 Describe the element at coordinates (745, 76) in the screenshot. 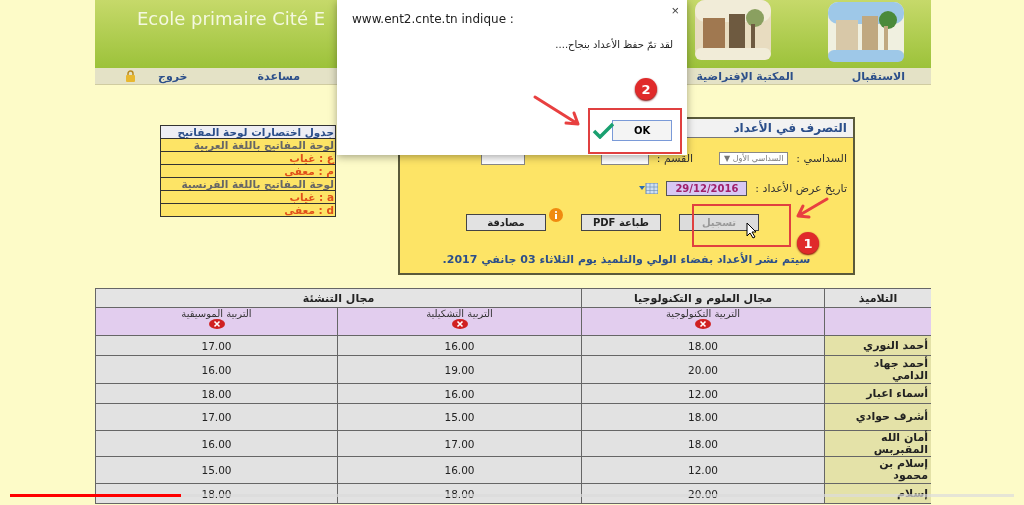

I see `nav-link: المكتبة الإفتراضية` at that location.